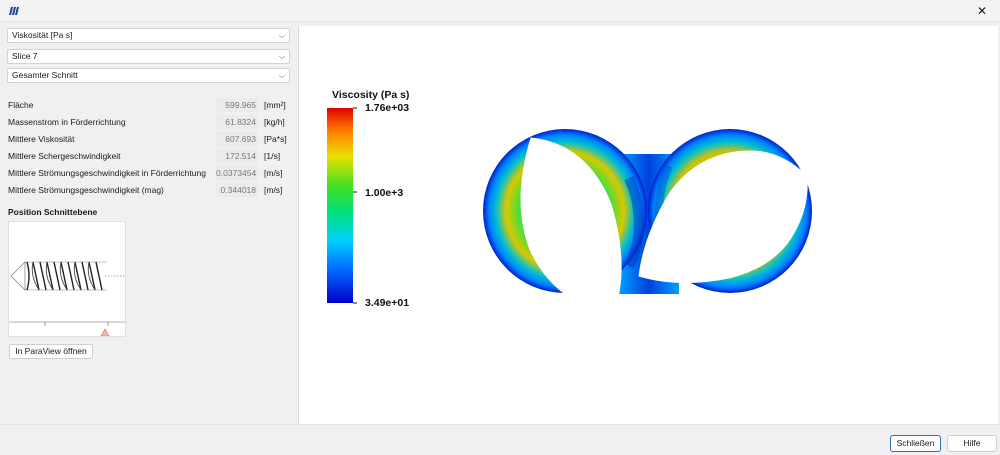  What do you see at coordinates (237, 173) in the screenshot?
I see `property-value: 0.0373454` at bounding box center [237, 173].